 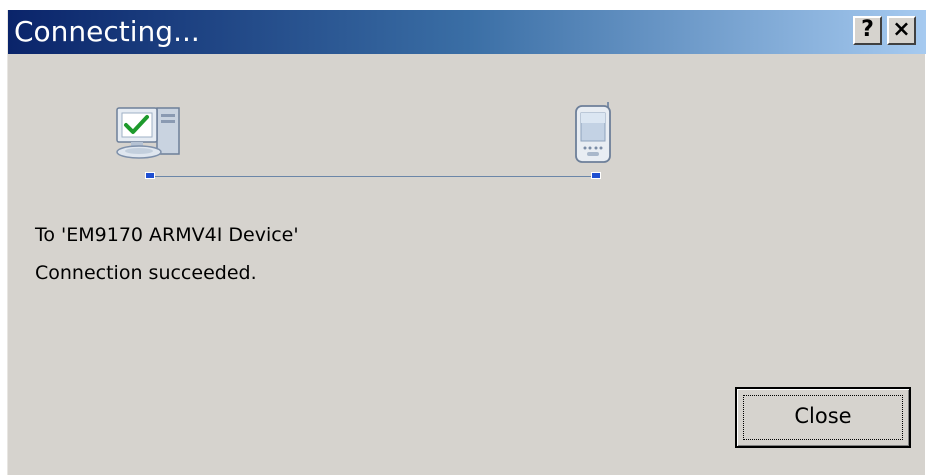 I want to click on desktop-computer-icon, so click(x=148, y=133).